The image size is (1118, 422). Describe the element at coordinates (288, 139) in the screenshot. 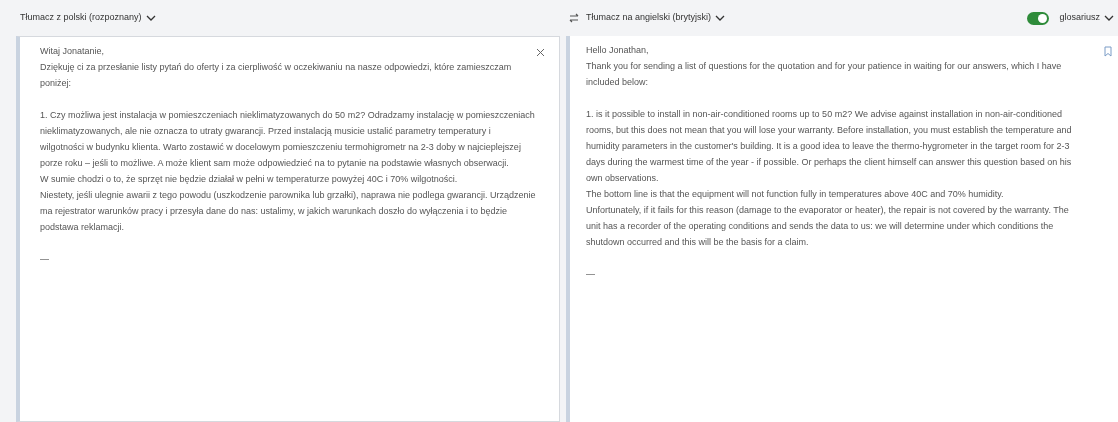

I see `text-paragraph: 1. Czy możliwa jest instalacja w pomieszczeniach nieklimatyzowanych do 50 m2? Odradzamy instalację w pomieszczeniach nieklimatyzowanych, ale nie oznacza to utraty gwarancji. Przed instalacją musicie ustalić parametry temperatury i wilgotności w budynku klienta. Warto zostawić w docelowym pomieszczeniu termohigrometr na 2-3 doby w najcieplejszej porze roku – jeśli to możliwe. A może klient sam może odpowiedzieć na to pytanie na podstawie własnych obserwacji.` at that location.